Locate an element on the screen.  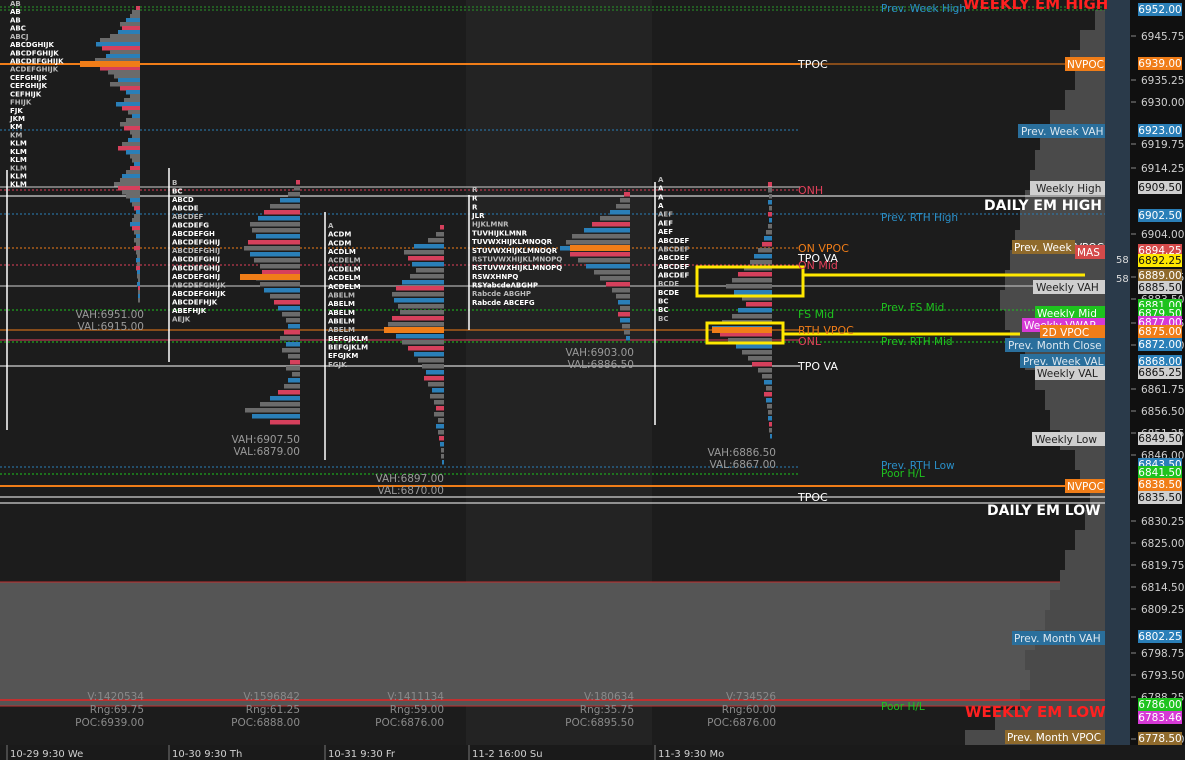
tpo-letters-row: ABCDGHIJK is located at coordinates (32, 45).